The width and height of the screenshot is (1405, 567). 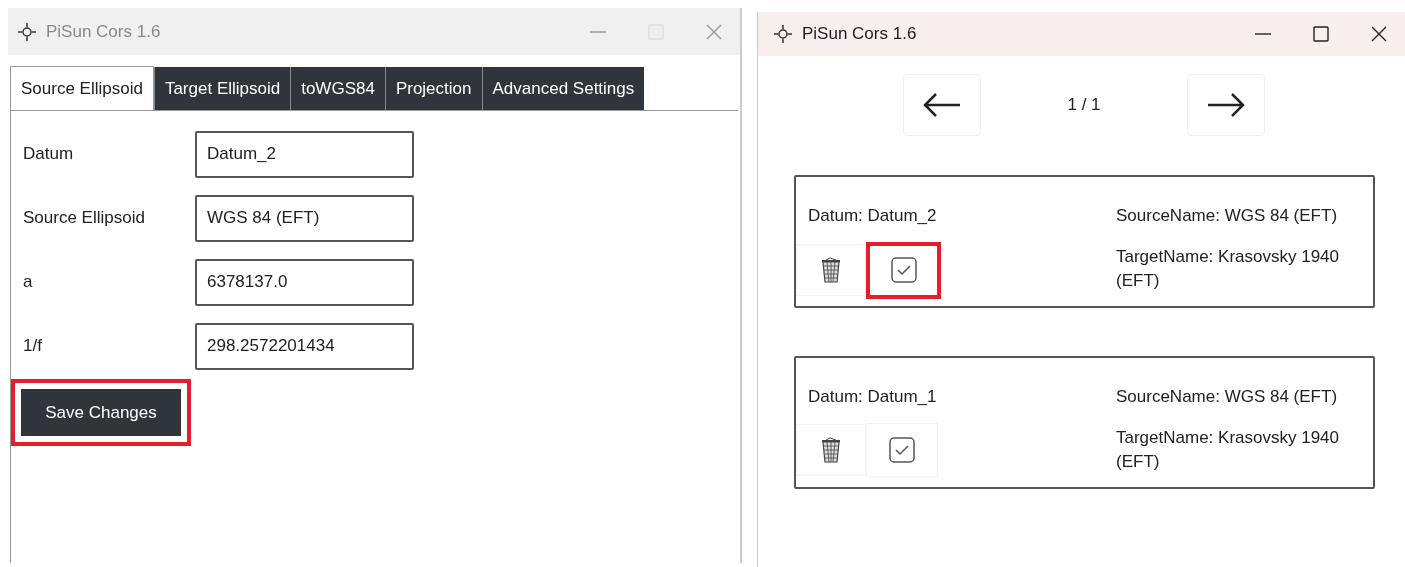 I want to click on next-button, so click(x=1226, y=105).